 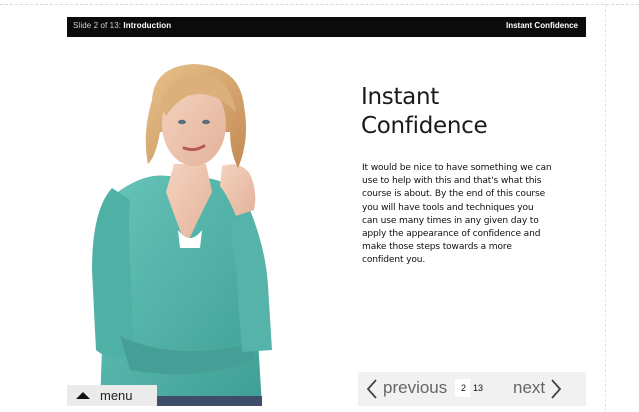 I want to click on slide-number-text: Slide 2 of 13:, so click(x=98, y=25).